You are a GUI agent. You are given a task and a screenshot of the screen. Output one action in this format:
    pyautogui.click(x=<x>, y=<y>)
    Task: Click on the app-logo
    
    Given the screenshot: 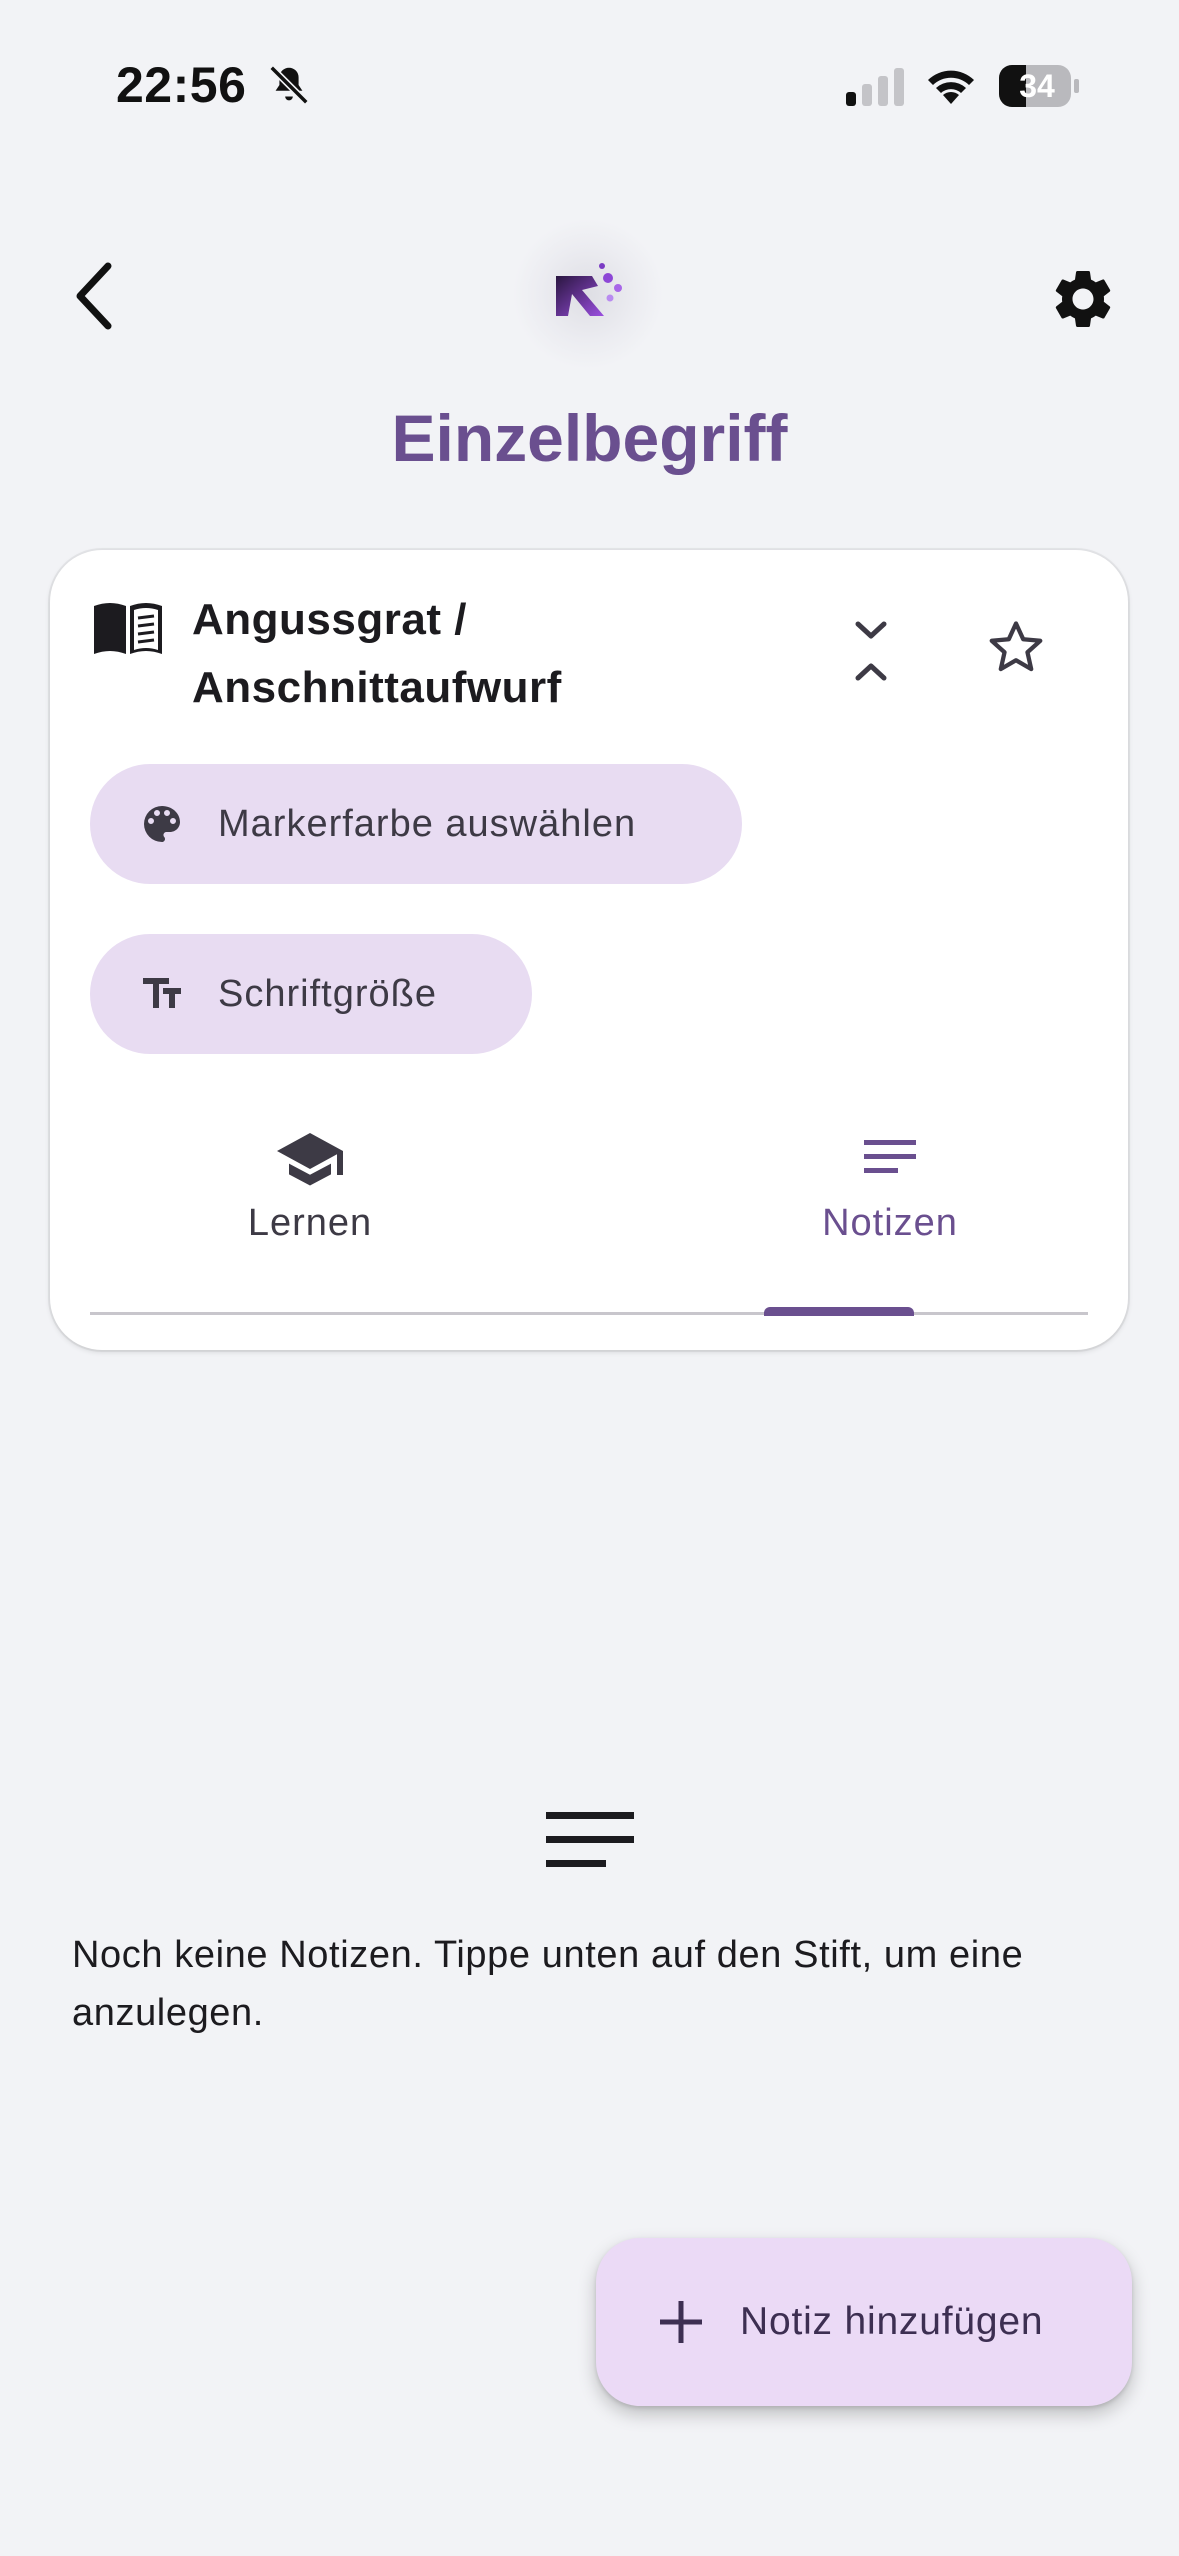 What is the action you would take?
    pyautogui.click(x=589, y=289)
    